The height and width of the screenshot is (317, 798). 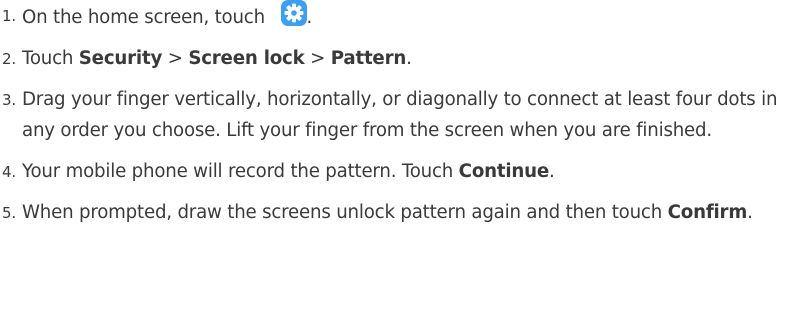 What do you see at coordinates (246, 58) in the screenshot?
I see `menu-item-screen-lock: Screen lock` at bounding box center [246, 58].